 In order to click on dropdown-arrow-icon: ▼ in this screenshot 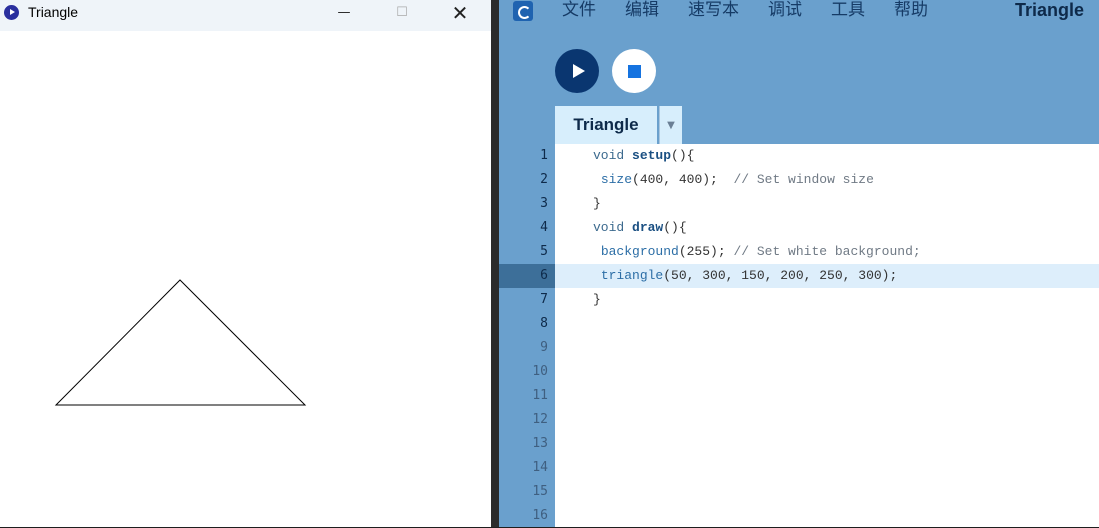, I will do `click(671, 125)`.